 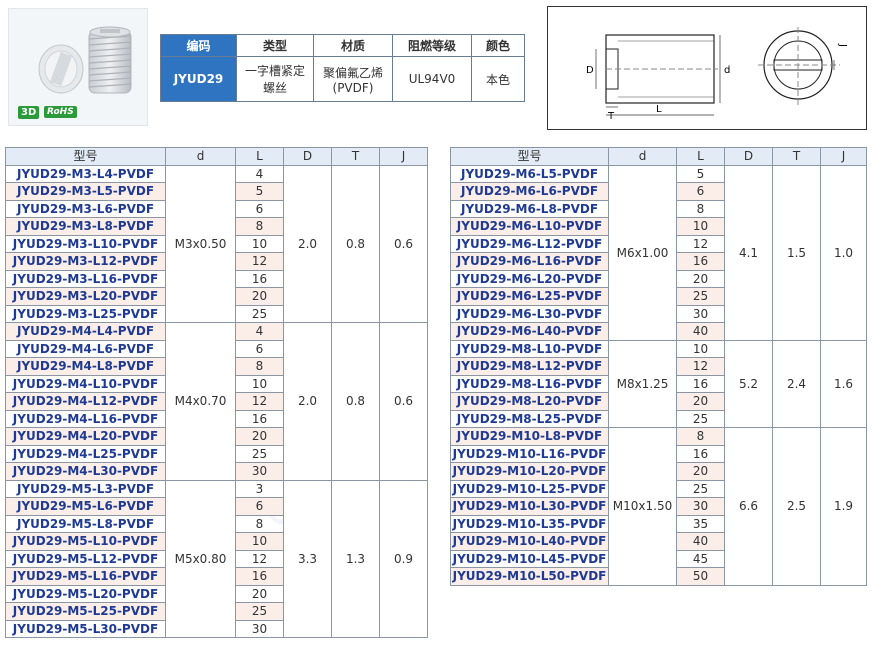 What do you see at coordinates (529, 436) in the screenshot?
I see `model-cell: JYUD29-M10-L8-PVDF` at bounding box center [529, 436].